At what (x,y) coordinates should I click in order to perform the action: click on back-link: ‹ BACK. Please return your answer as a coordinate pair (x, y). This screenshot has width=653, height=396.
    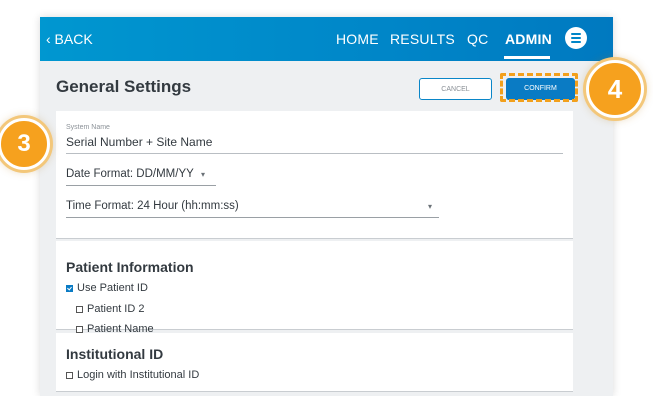
    Looking at the image, I should click on (69, 39).